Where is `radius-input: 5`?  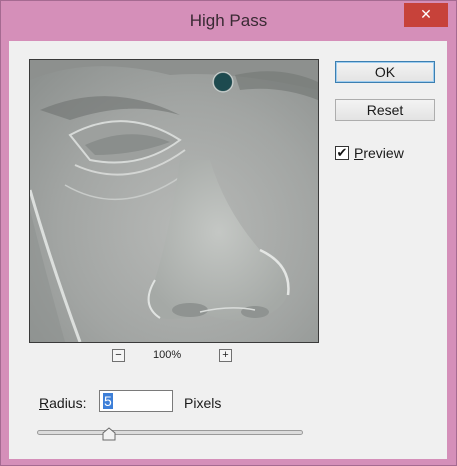
radius-input: 5 is located at coordinates (136, 401).